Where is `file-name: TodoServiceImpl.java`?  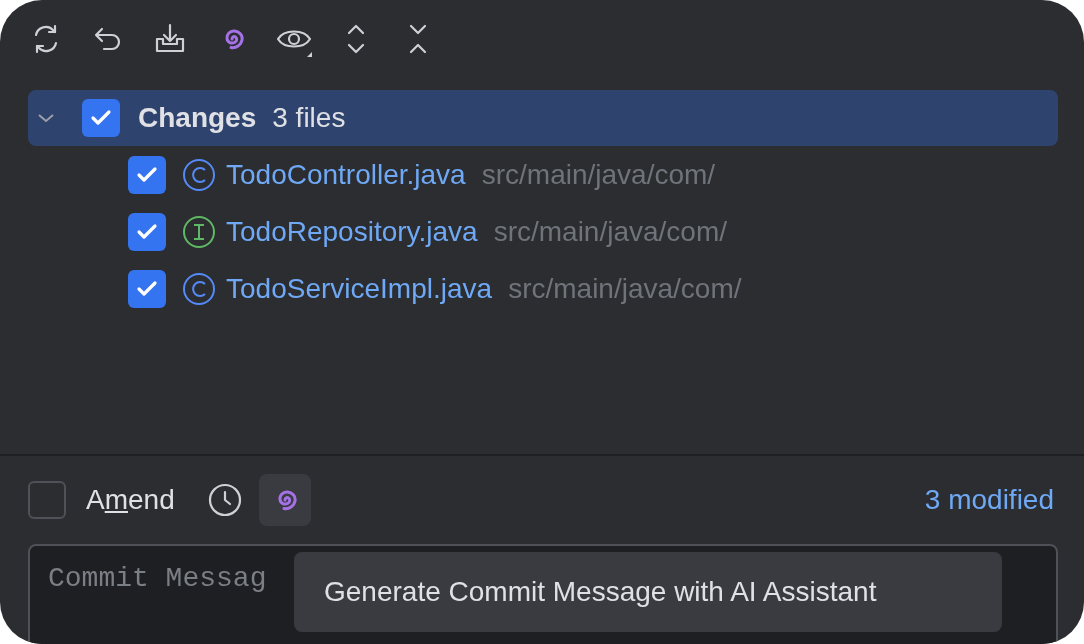
file-name: TodoServiceImpl.java is located at coordinates (359, 288).